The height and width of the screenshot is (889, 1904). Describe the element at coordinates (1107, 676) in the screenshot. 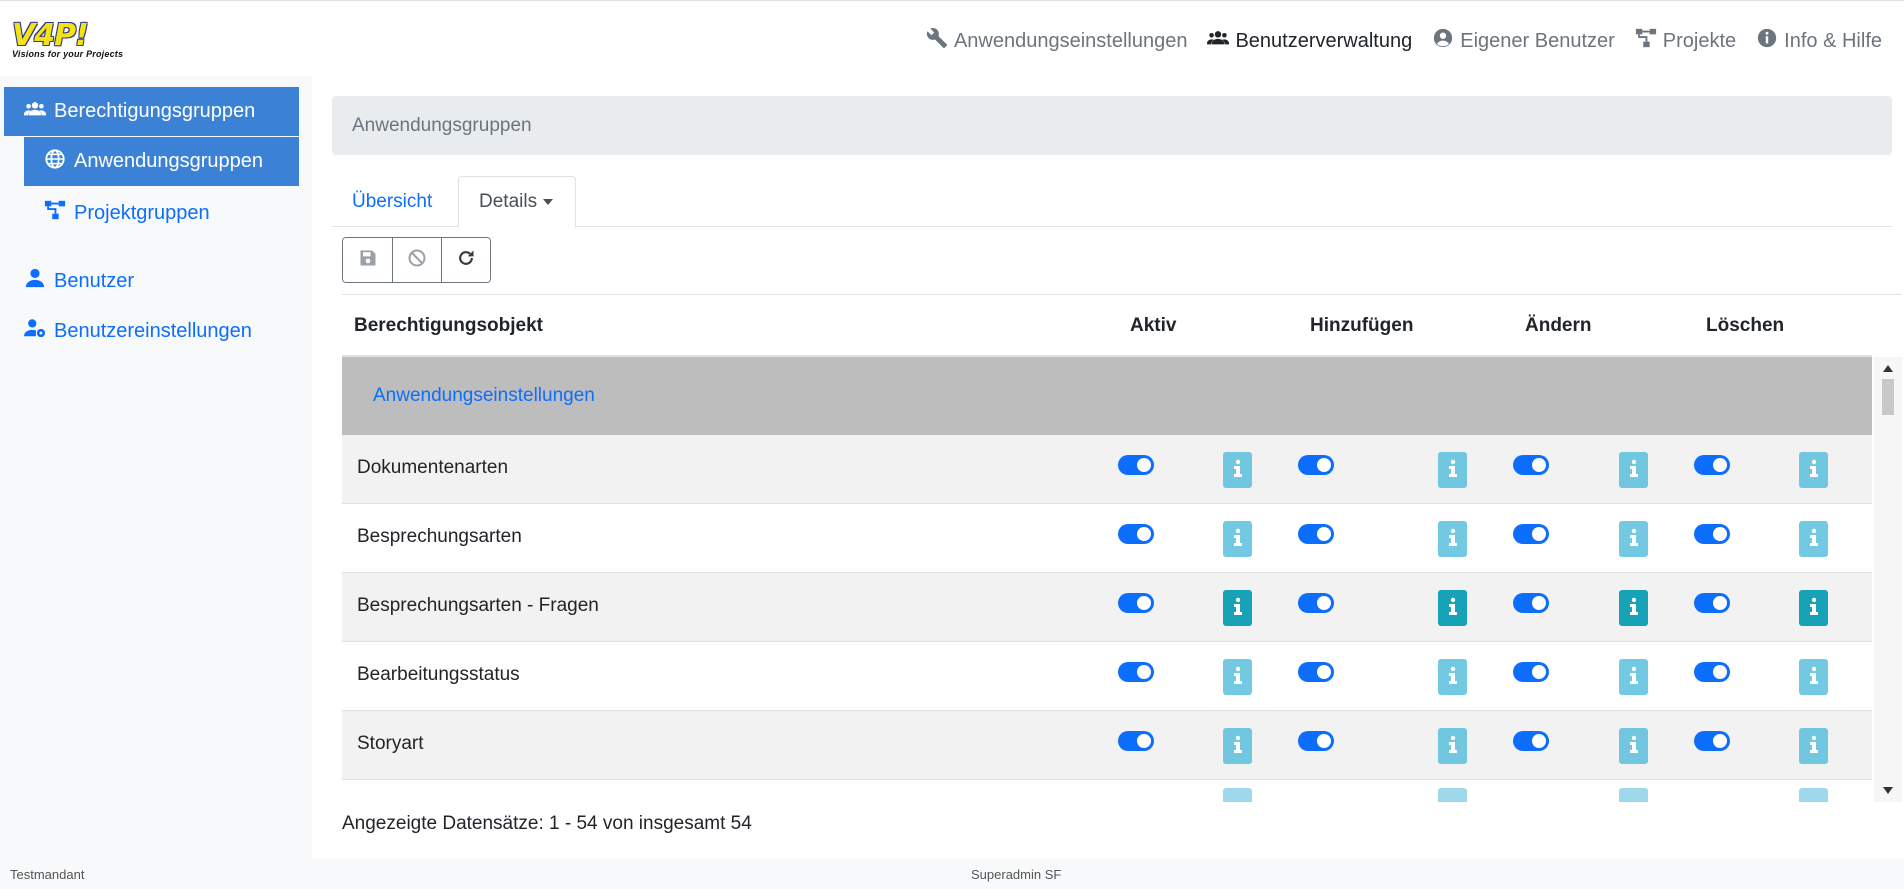

I see `table-row: Bearbeitungsstatus` at that location.